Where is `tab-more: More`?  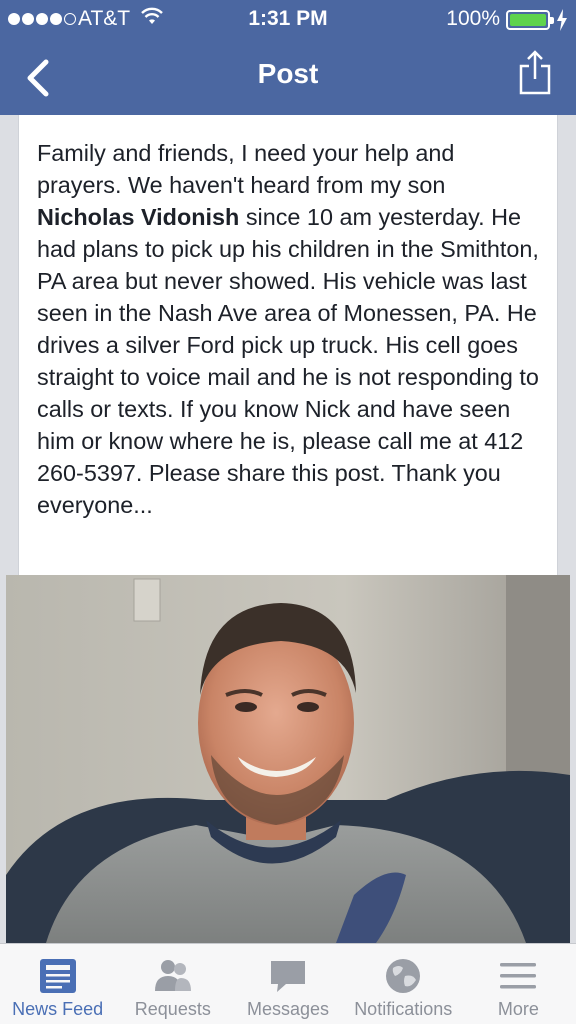 tab-more: More is located at coordinates (518, 984).